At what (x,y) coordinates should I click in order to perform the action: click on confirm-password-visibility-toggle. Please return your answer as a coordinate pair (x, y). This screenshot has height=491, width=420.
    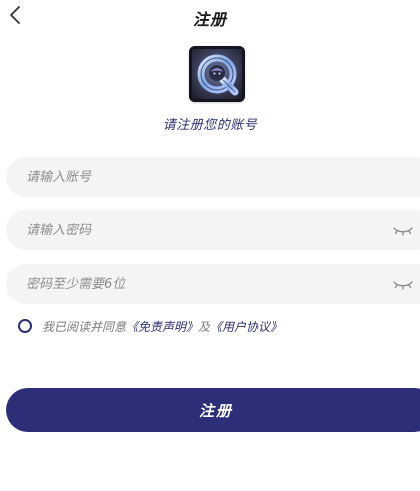
    Looking at the image, I should click on (403, 284).